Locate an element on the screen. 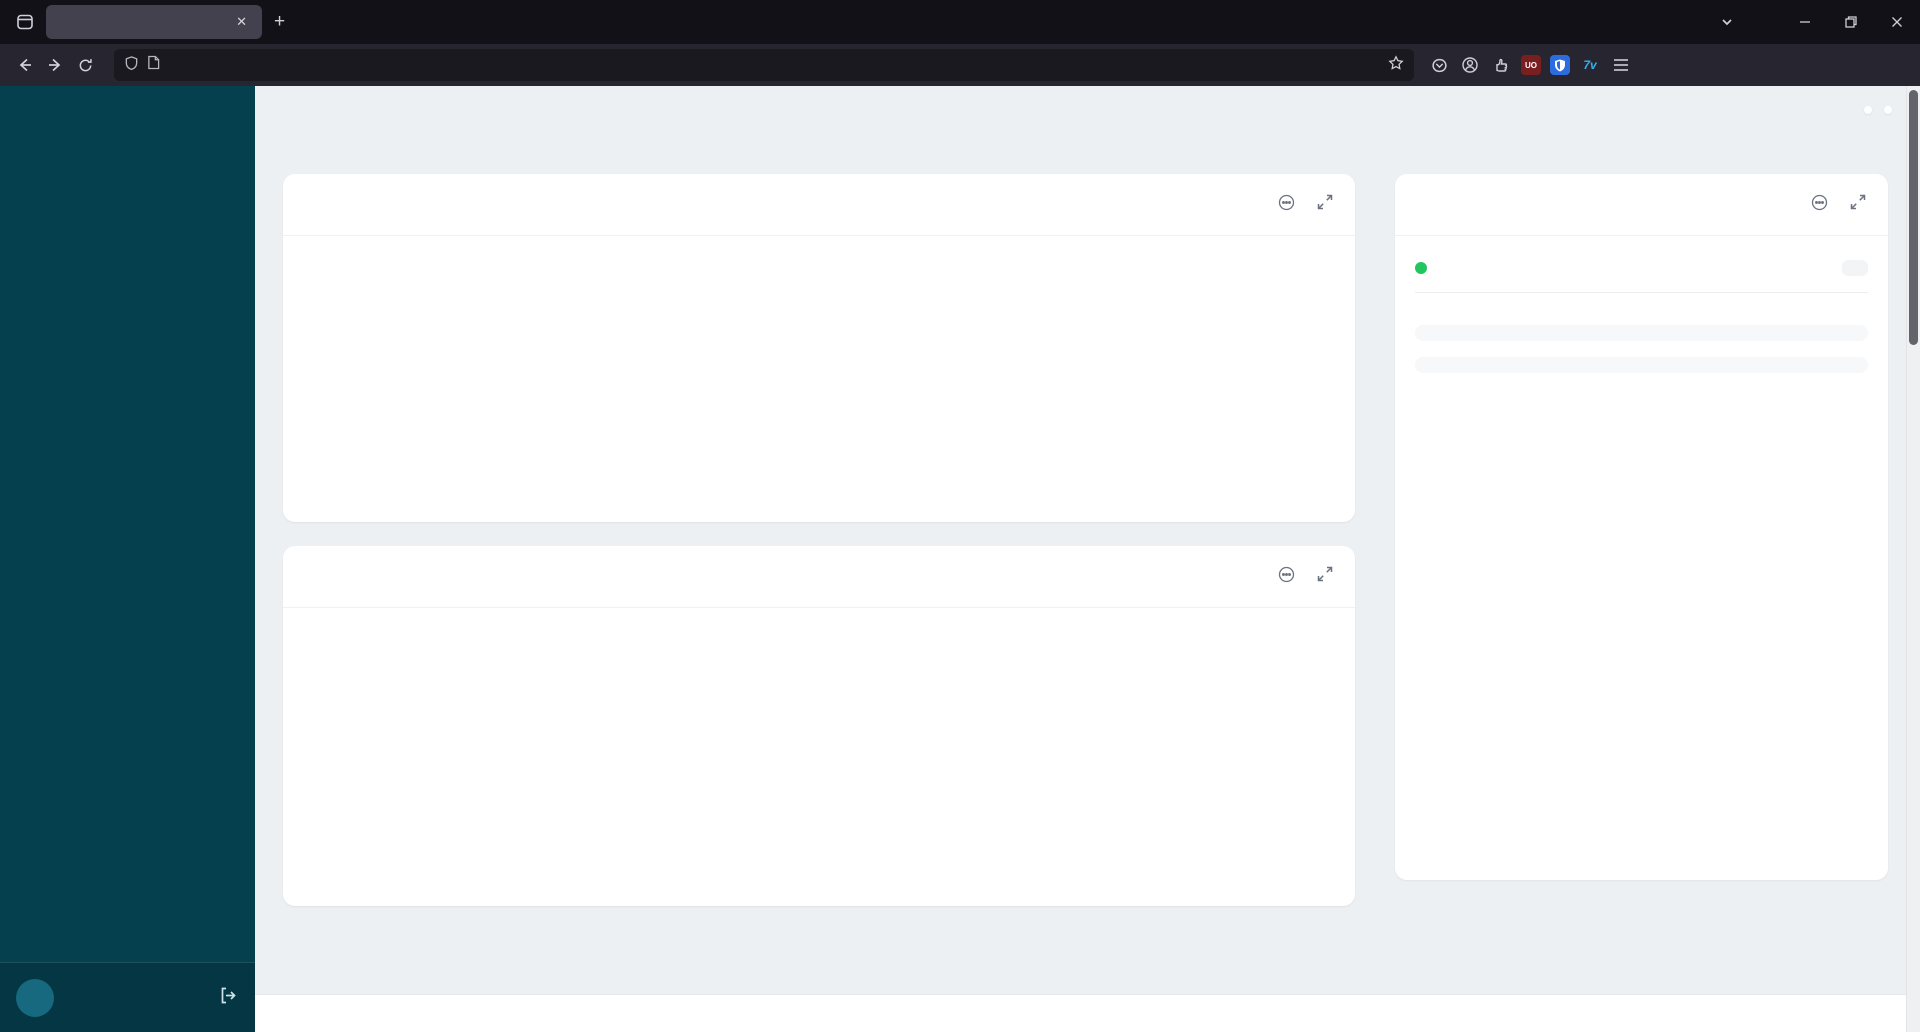 This screenshot has height=1032, width=1920. extensions-row: UO 7v is located at coordinates (1530, 65).